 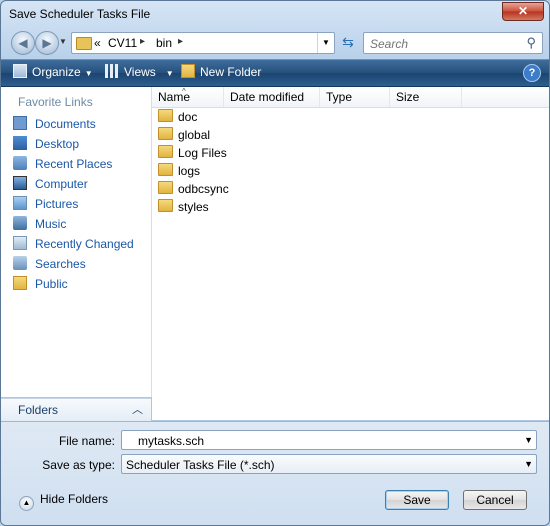 I want to click on file-list-item: Log Files, so click(x=192, y=154).